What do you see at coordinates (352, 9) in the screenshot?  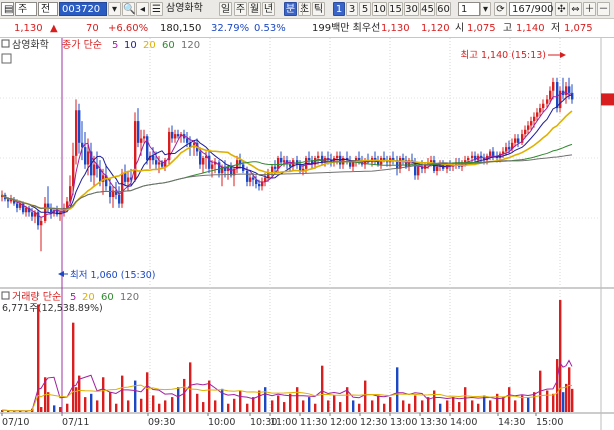 I see `interval-tab-3: 3` at bounding box center [352, 9].